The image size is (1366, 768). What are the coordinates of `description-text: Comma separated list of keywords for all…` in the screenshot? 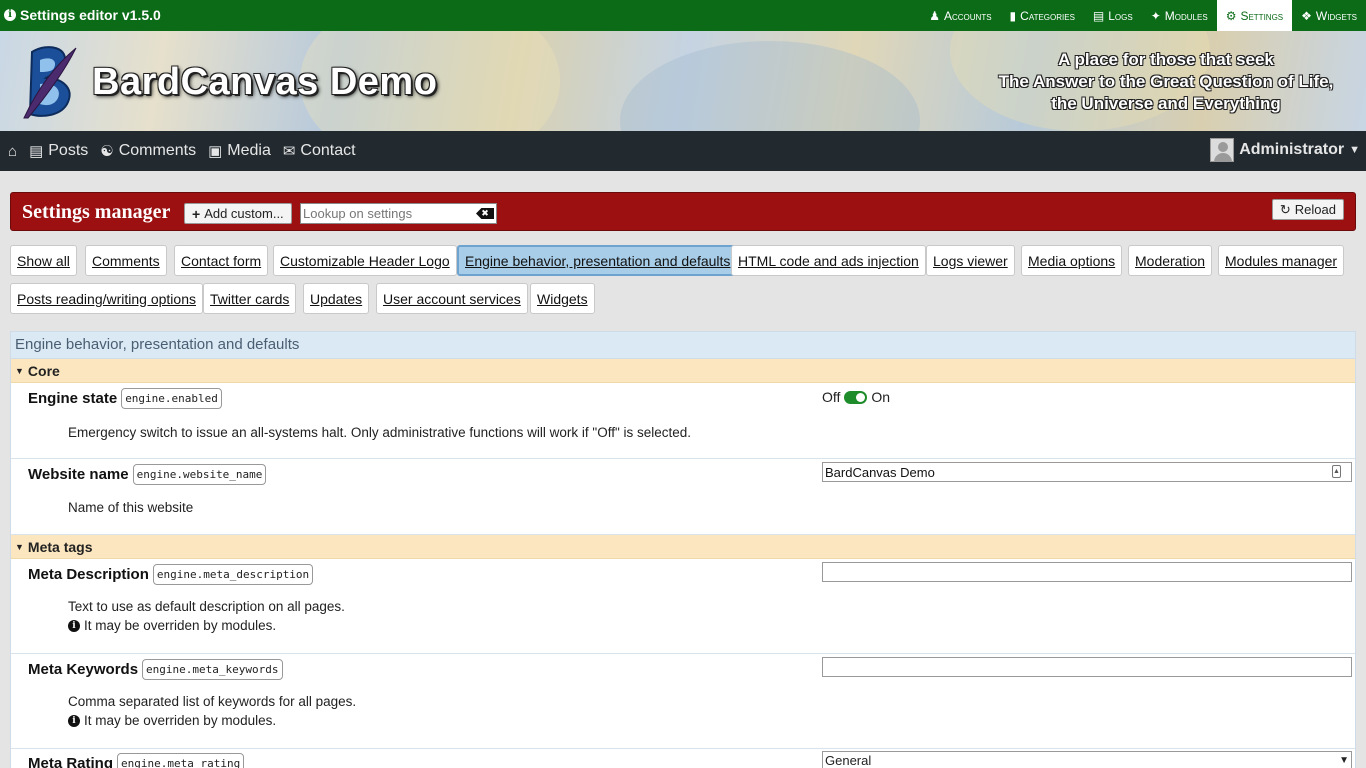 It's located at (212, 701).